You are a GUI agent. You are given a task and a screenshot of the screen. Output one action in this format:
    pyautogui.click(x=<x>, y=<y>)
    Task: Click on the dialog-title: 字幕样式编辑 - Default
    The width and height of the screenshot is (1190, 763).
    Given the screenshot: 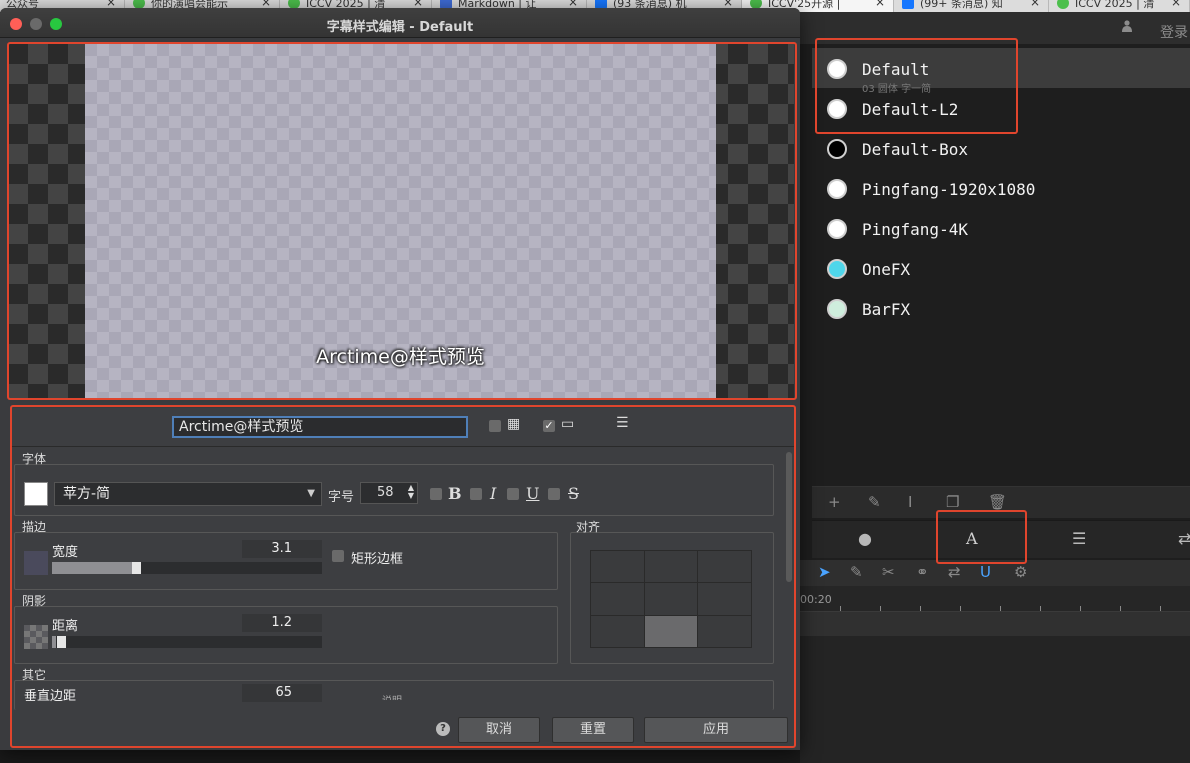 What is the action you would take?
    pyautogui.click(x=400, y=27)
    